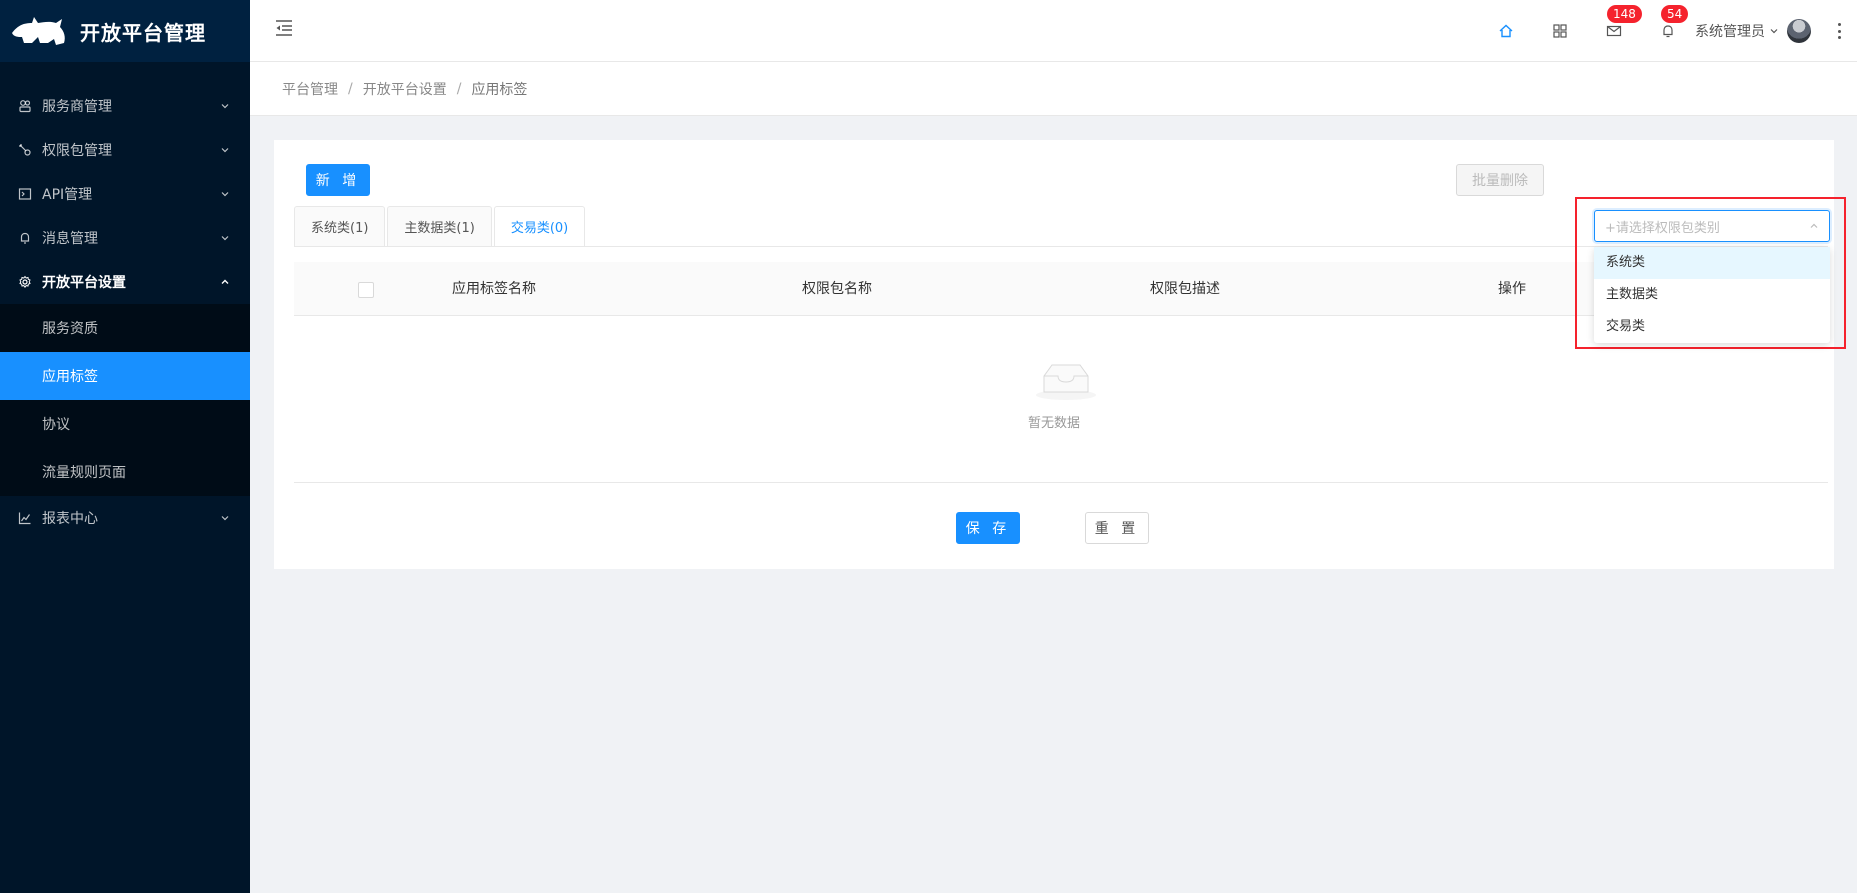  What do you see at coordinates (1560, 31) in the screenshot?
I see `grid-icon` at bounding box center [1560, 31].